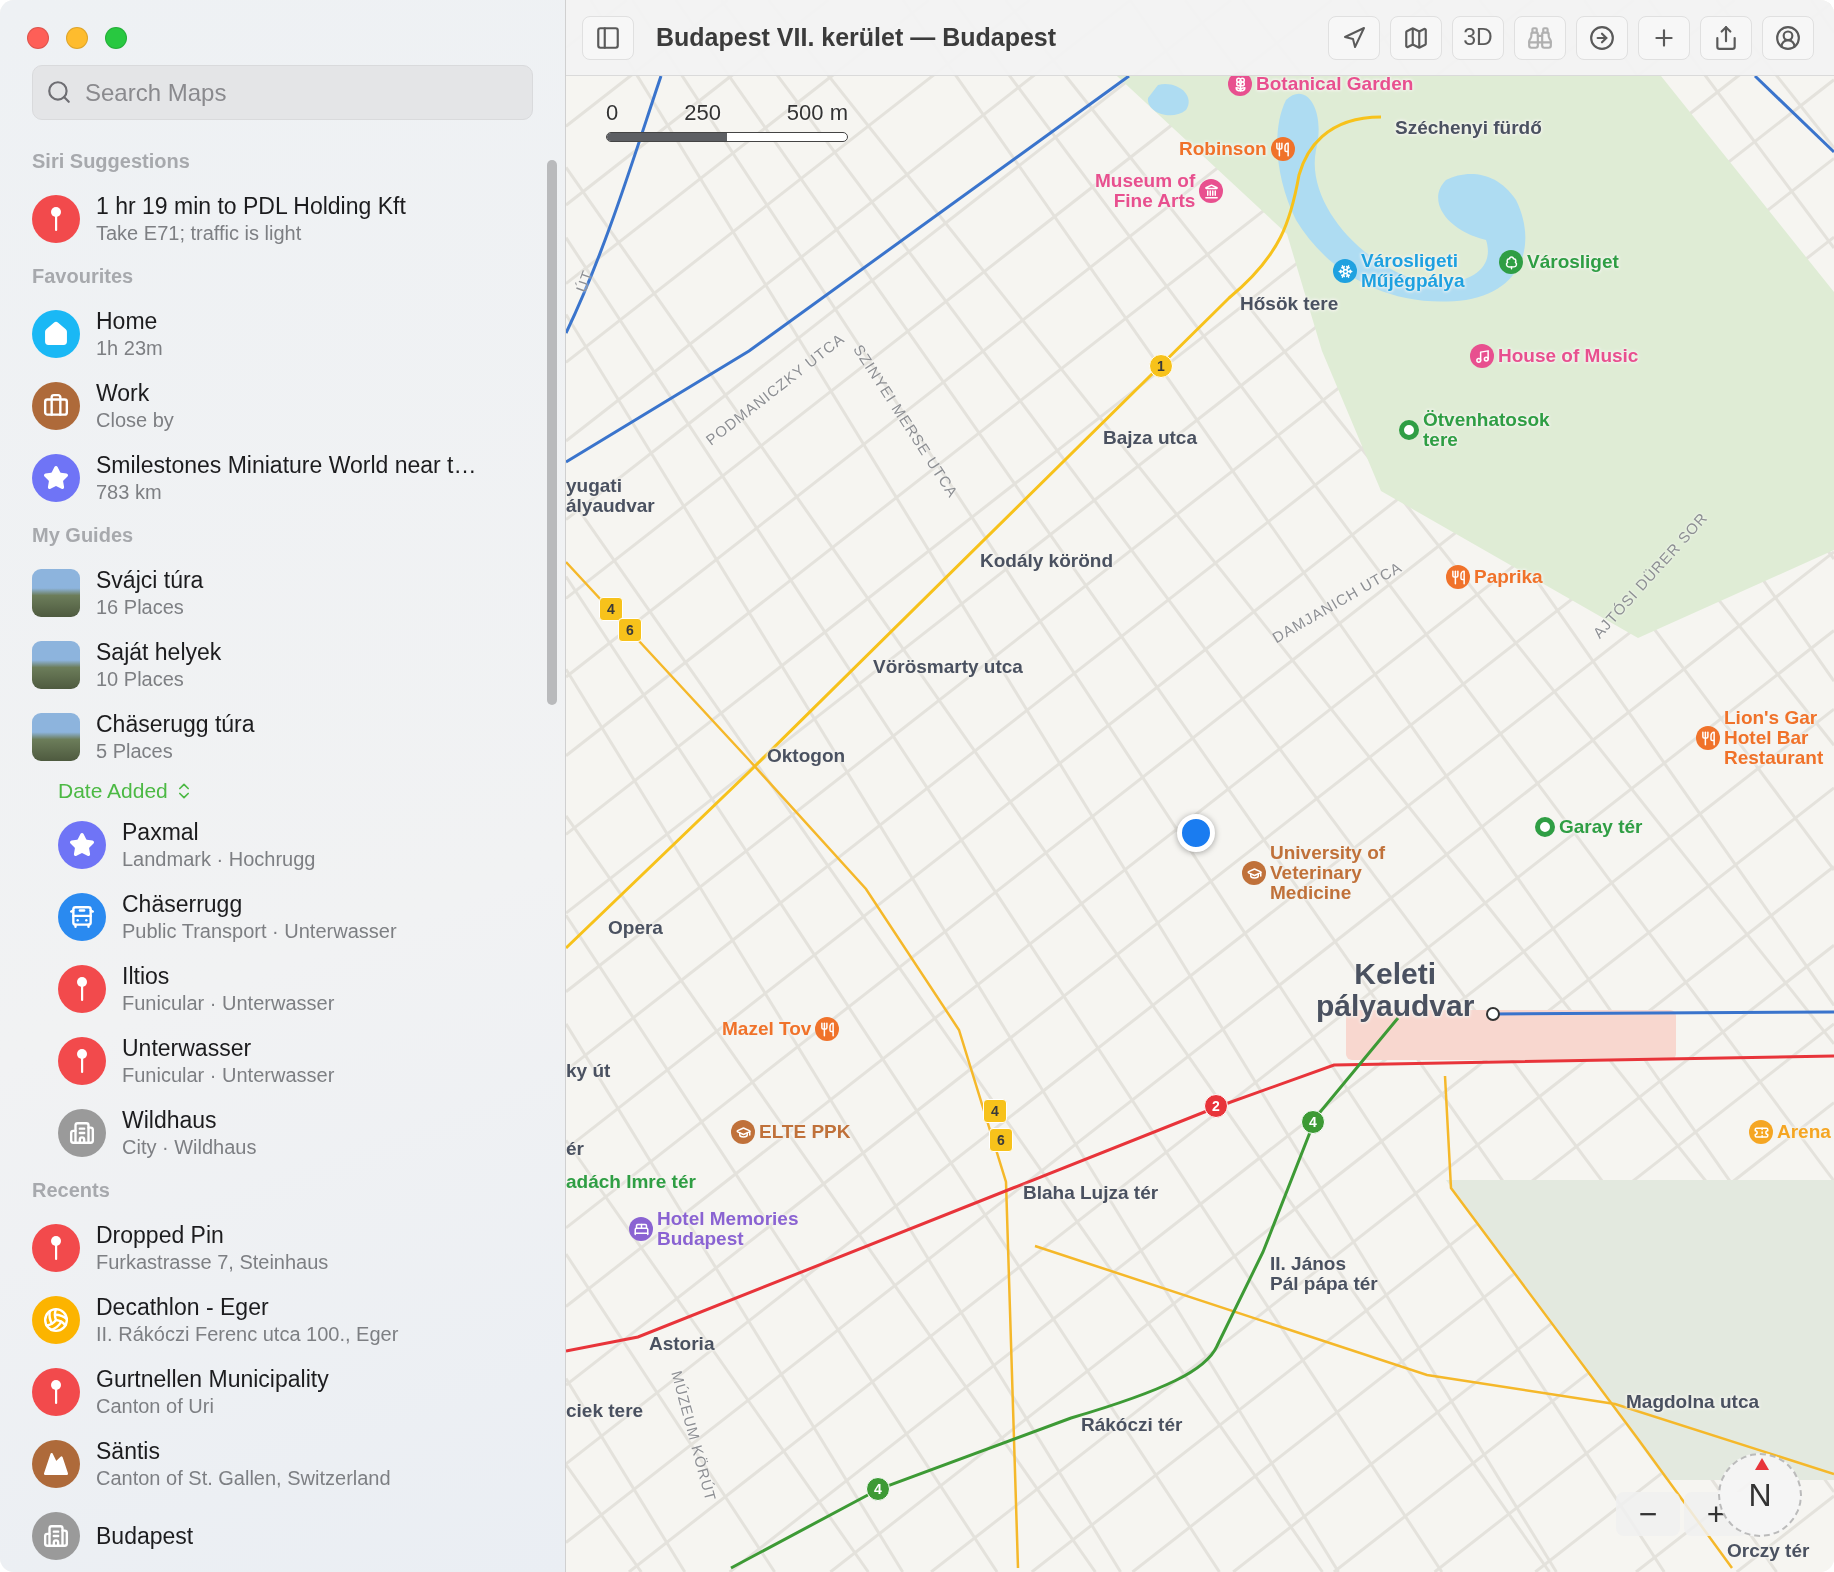 The image size is (1834, 1572). I want to click on item-subtitle: Close by, so click(135, 420).